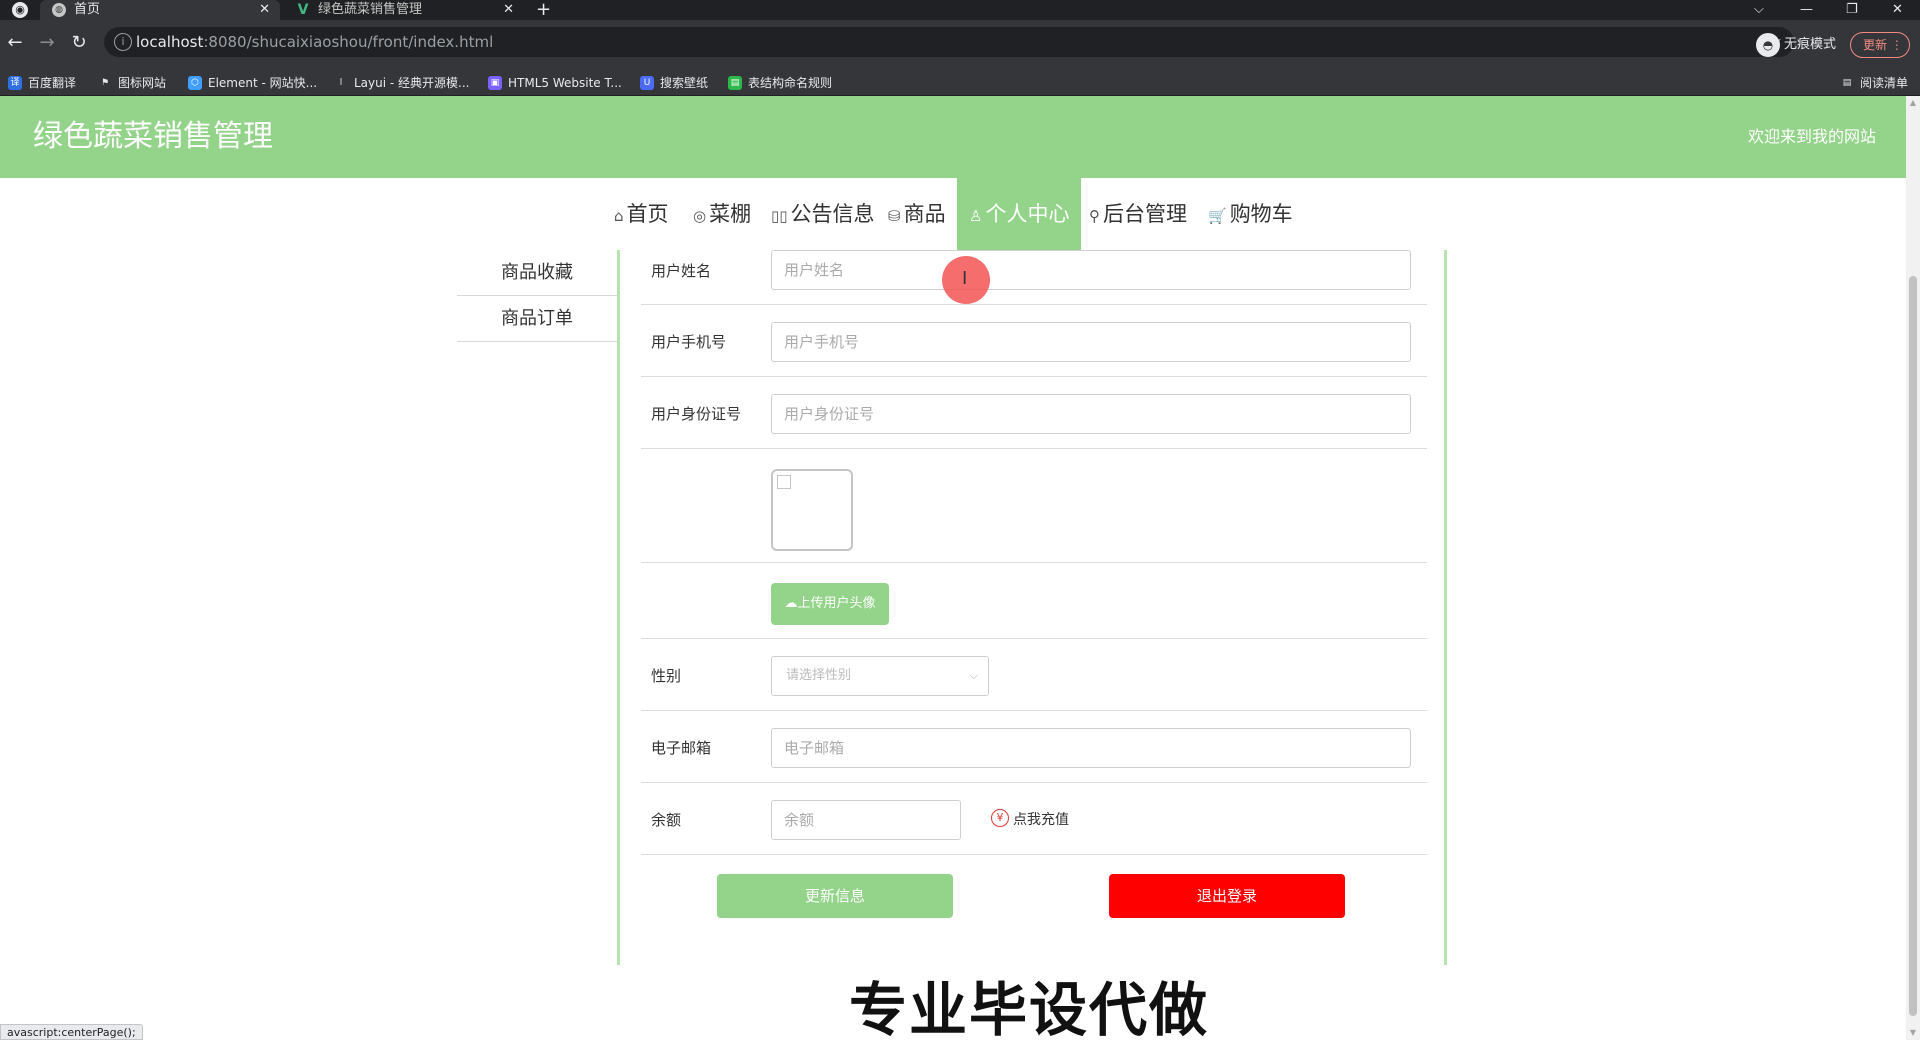  I want to click on bookmark-icon-site: ⚑ 图标网站, so click(131, 83).